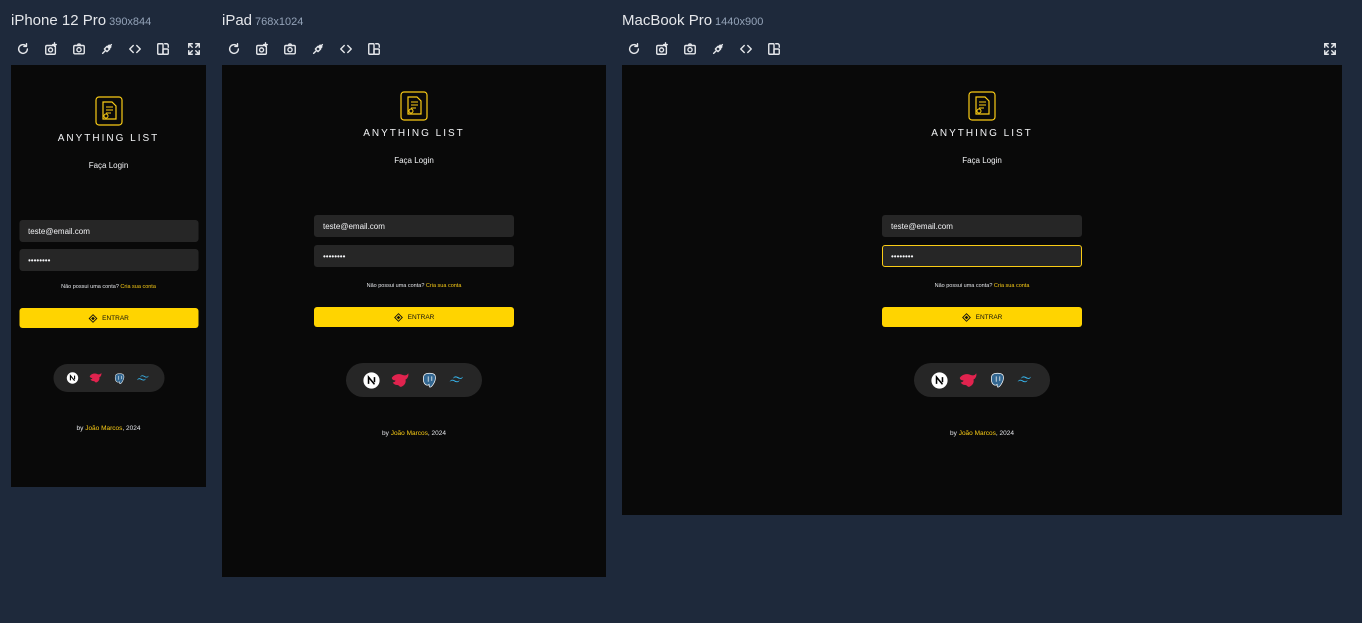 The height and width of the screenshot is (623, 1362). I want to click on device-title: iPad 768x1024, so click(262, 20).